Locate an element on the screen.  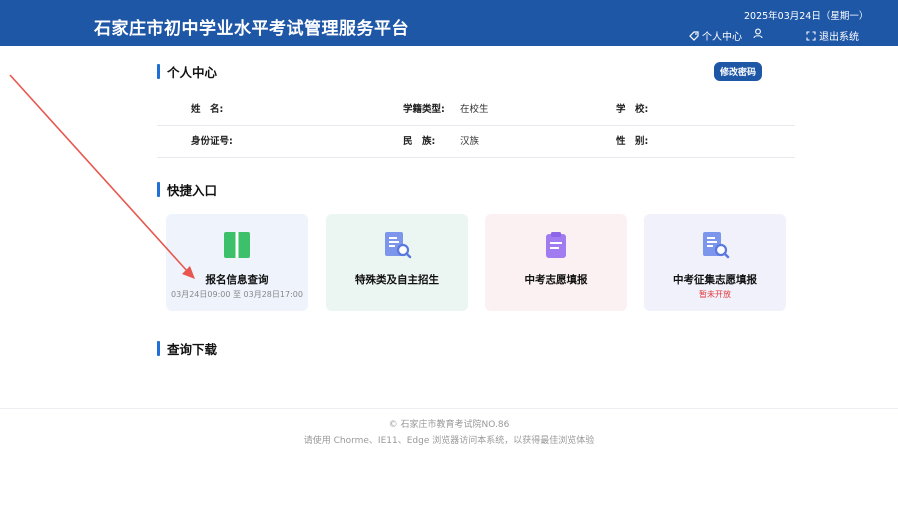
quick-section-title: 快捷入口 is located at coordinates (187, 189).